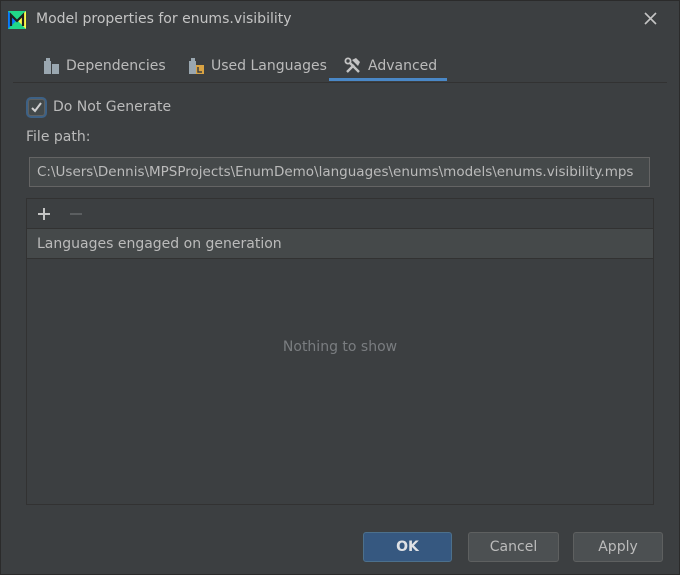 The image size is (680, 575). I want to click on checkbox-box, so click(36, 107).